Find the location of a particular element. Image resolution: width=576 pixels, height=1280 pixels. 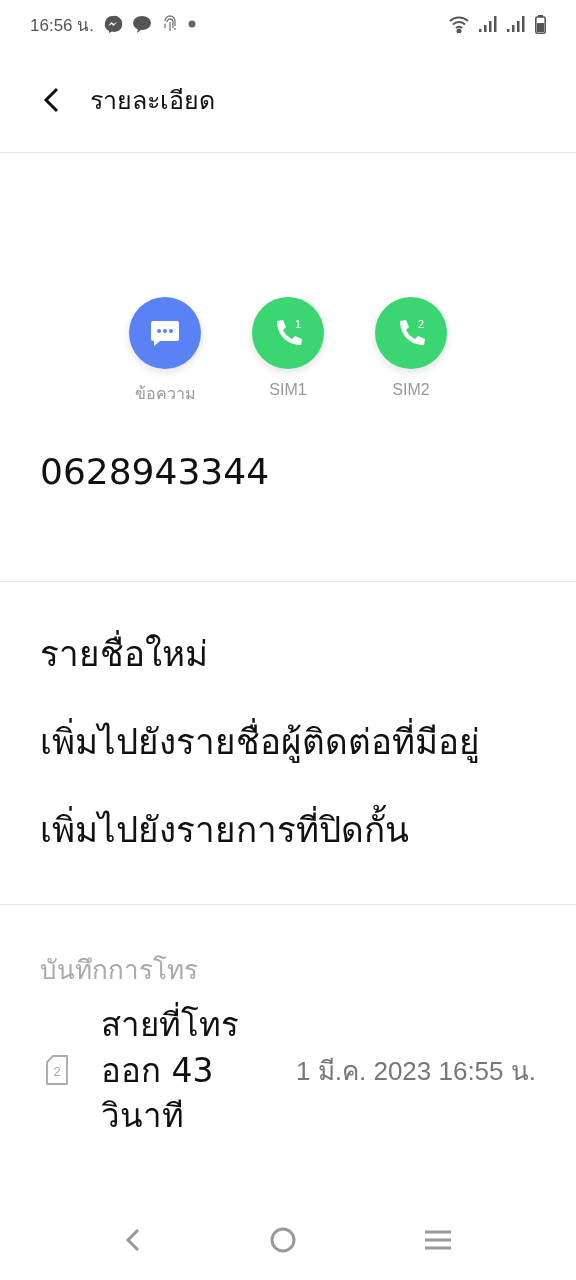

action-label: ข้อความ is located at coordinates (165, 394).